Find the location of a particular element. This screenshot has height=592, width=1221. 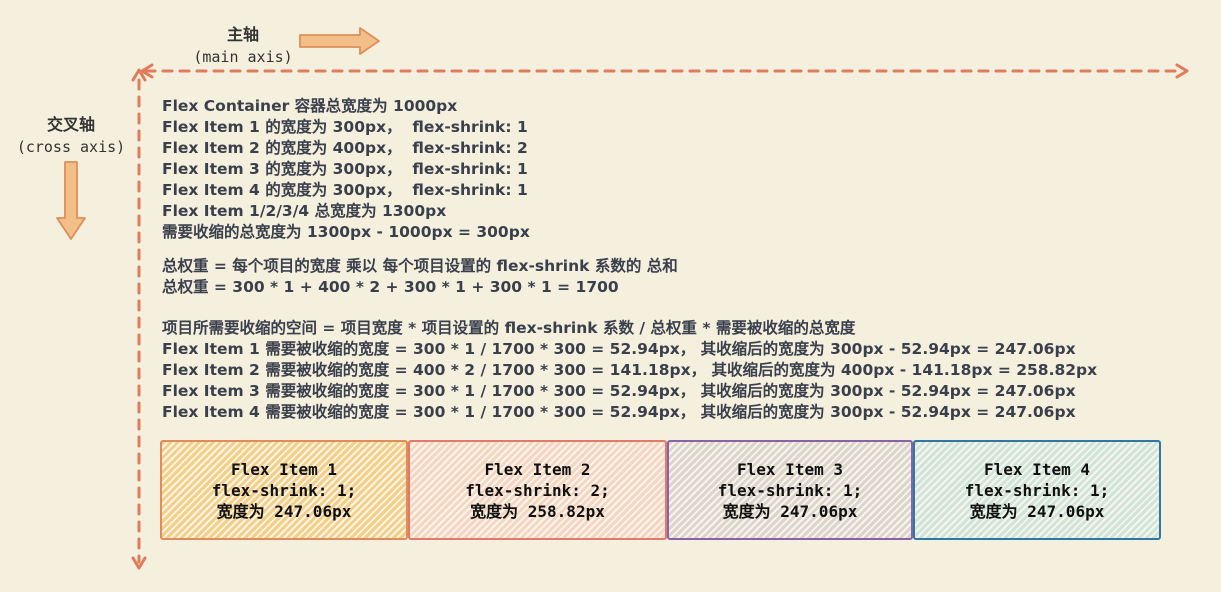

flex-item-title: Flex Item 3 is located at coordinates (790, 469).